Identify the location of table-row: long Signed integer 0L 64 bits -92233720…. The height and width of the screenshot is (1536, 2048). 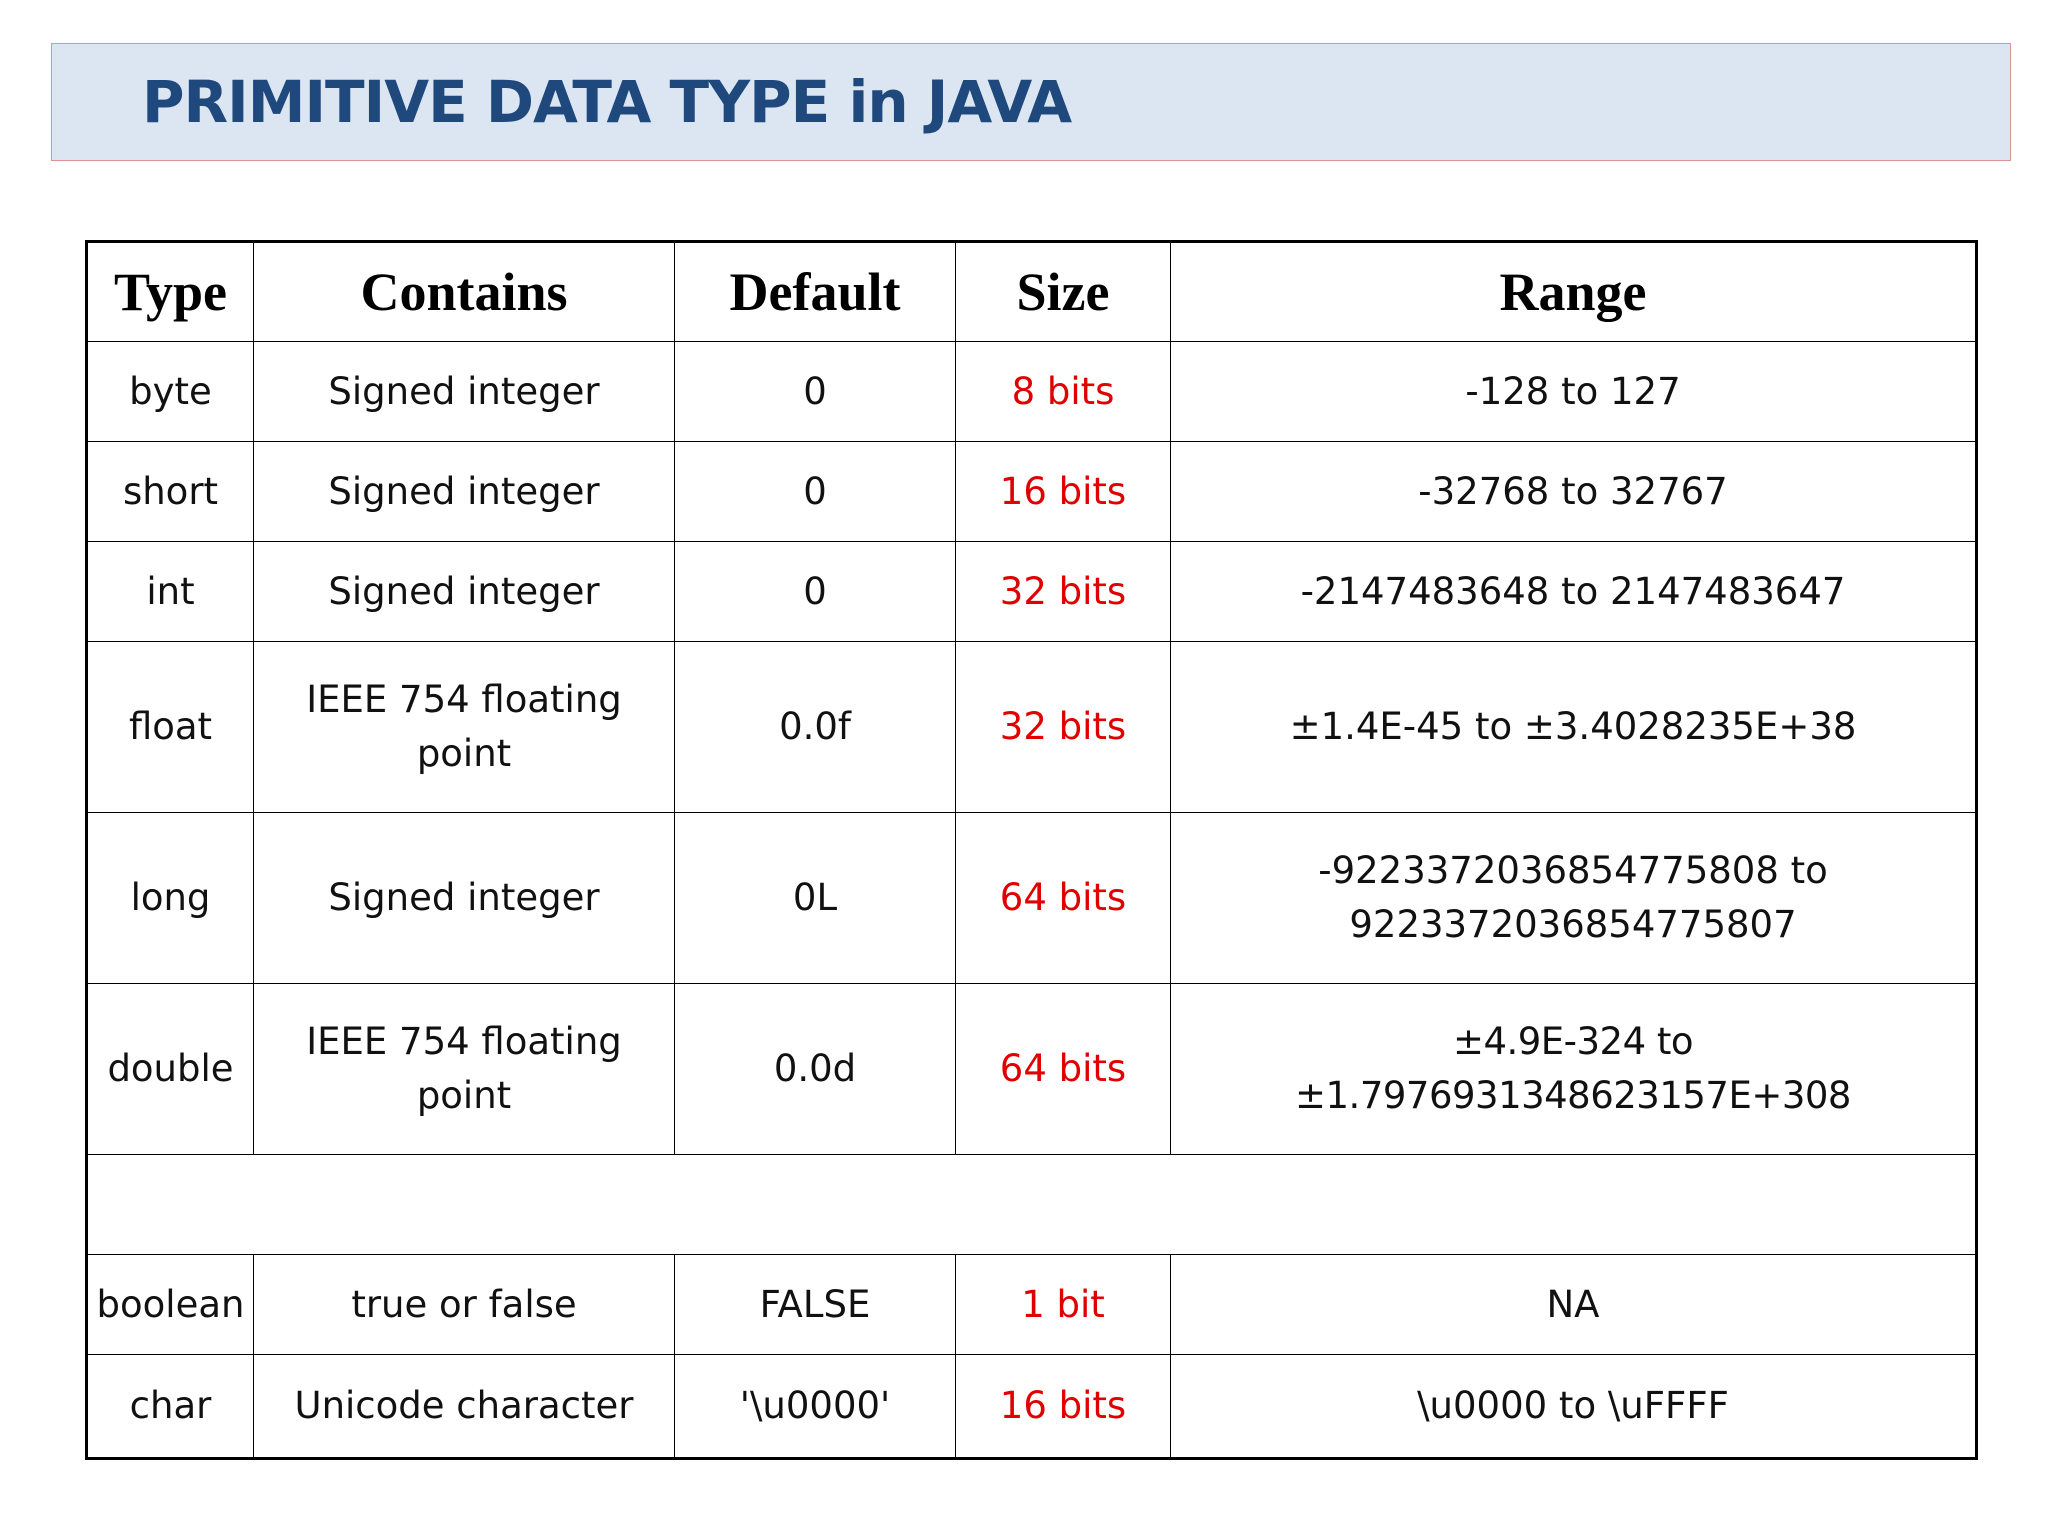
(1031, 898).